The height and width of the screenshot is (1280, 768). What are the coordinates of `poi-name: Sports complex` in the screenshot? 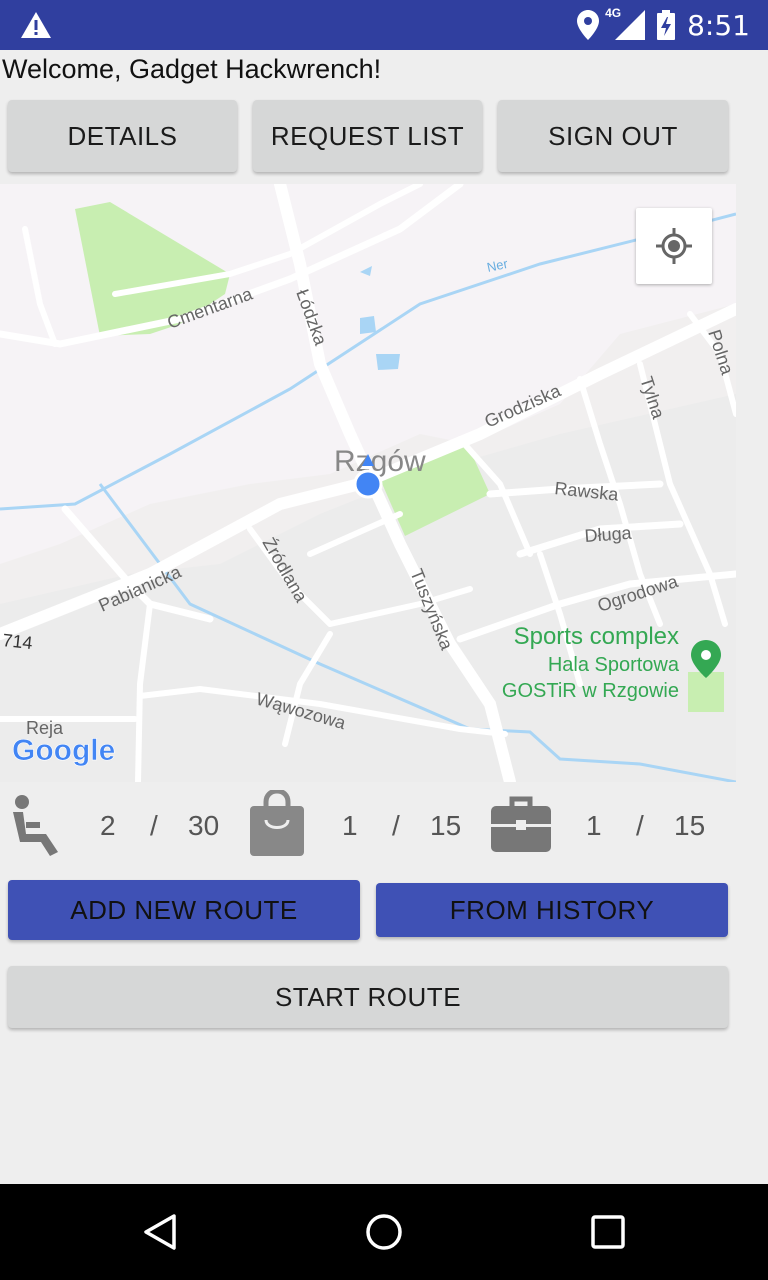 It's located at (596, 636).